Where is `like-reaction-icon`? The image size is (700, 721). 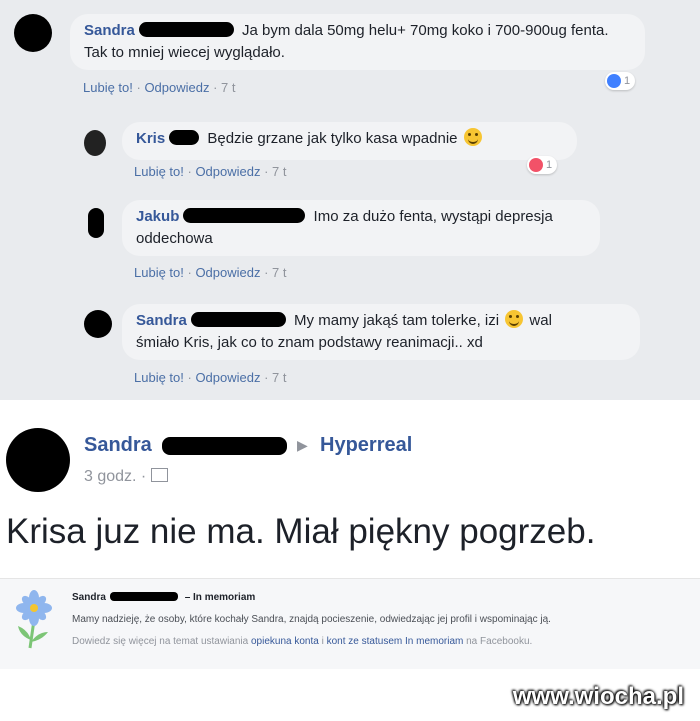 like-reaction-icon is located at coordinates (614, 81).